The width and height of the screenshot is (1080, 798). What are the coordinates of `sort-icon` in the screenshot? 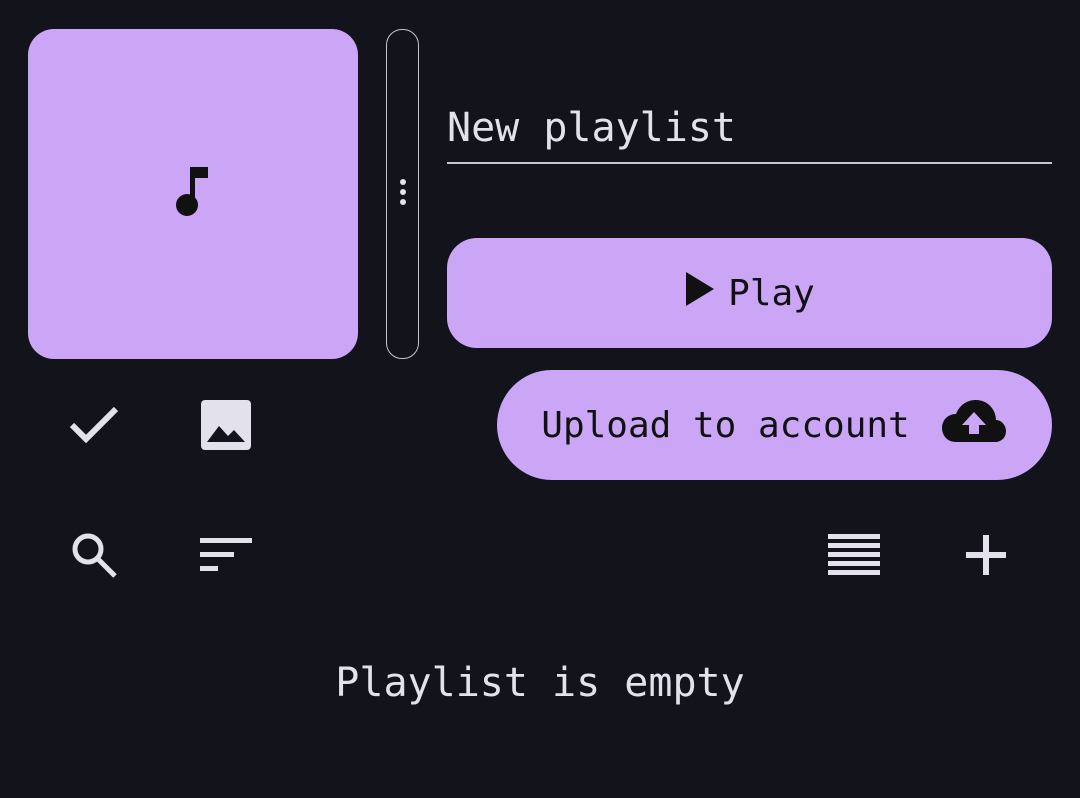 It's located at (226, 557).